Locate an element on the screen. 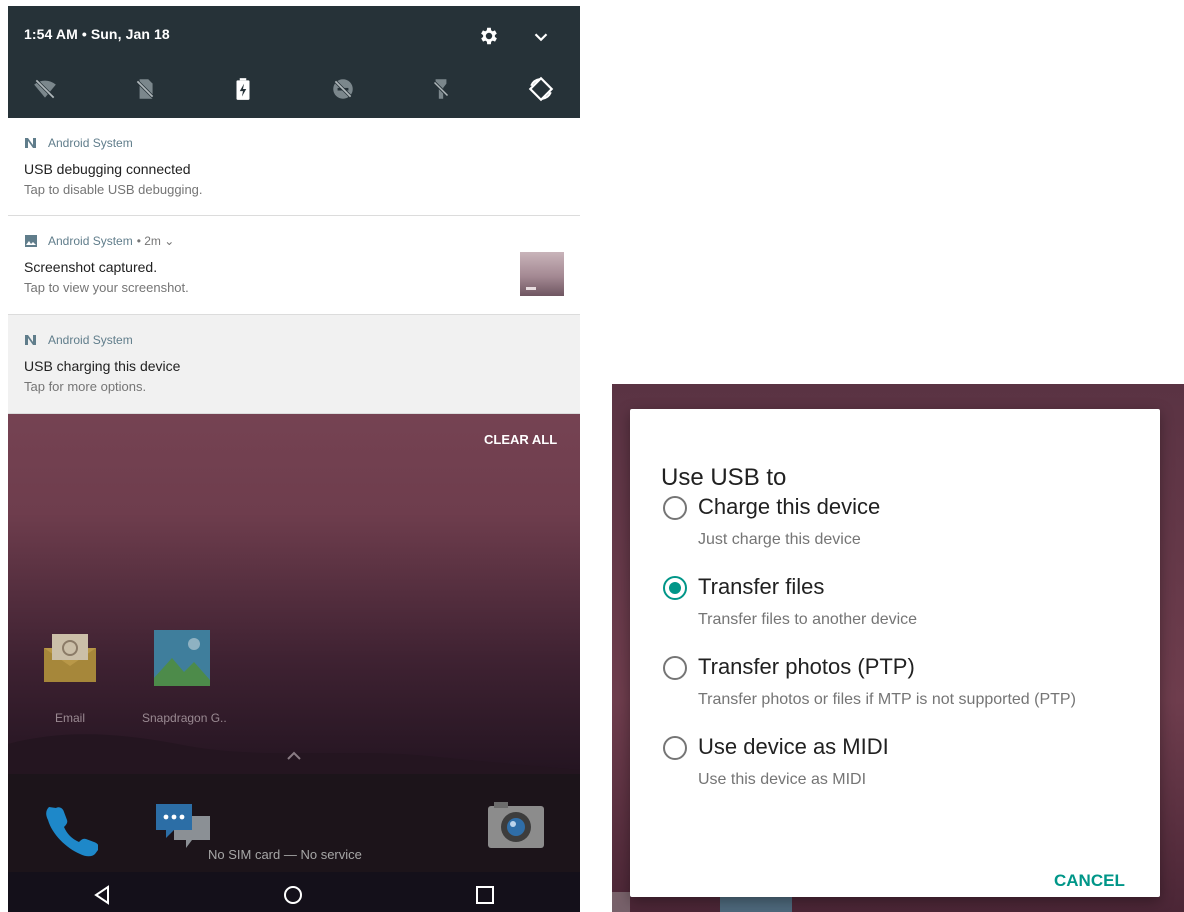 This screenshot has width=1184, height=912. auto-rotate-icon is located at coordinates (541, 89).